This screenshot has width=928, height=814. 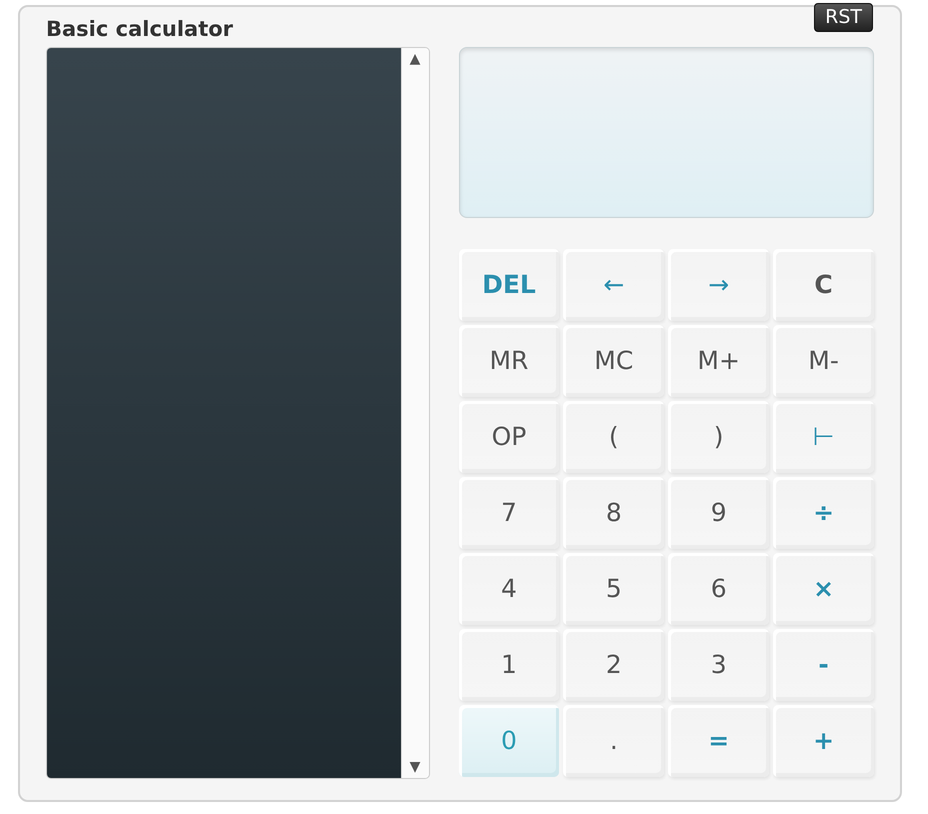 I want to click on calculator-key: M-, so click(x=823, y=361).